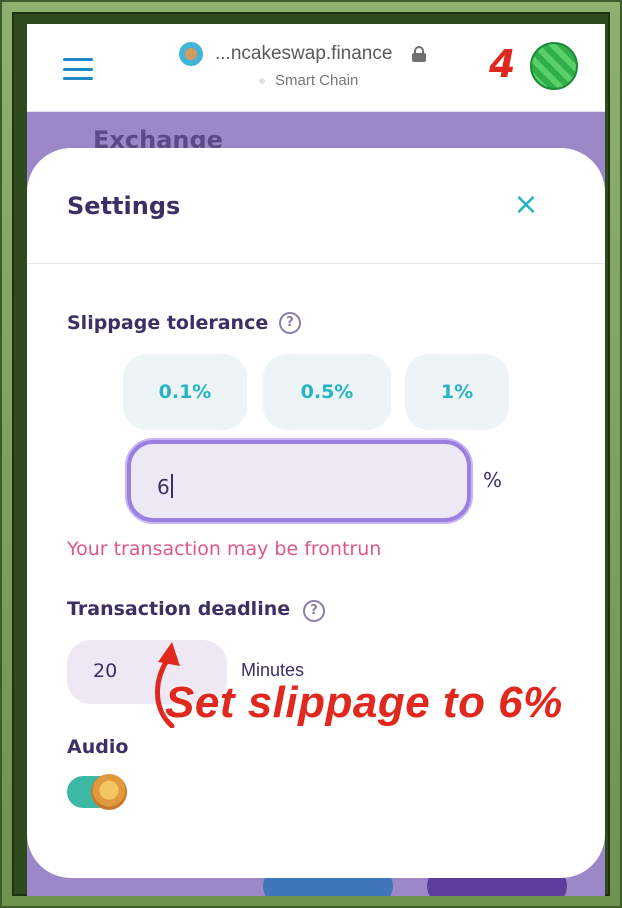 The width and height of the screenshot is (622, 908). I want to click on slippage-preset-1: 1%, so click(457, 392).